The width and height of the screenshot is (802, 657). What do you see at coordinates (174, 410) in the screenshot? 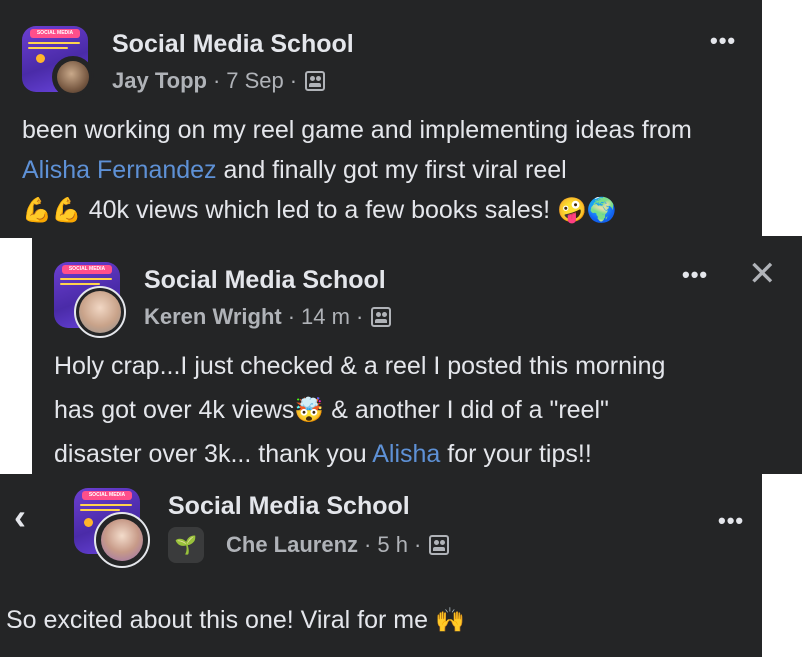
I see `body-text: has got over 4k views` at bounding box center [174, 410].